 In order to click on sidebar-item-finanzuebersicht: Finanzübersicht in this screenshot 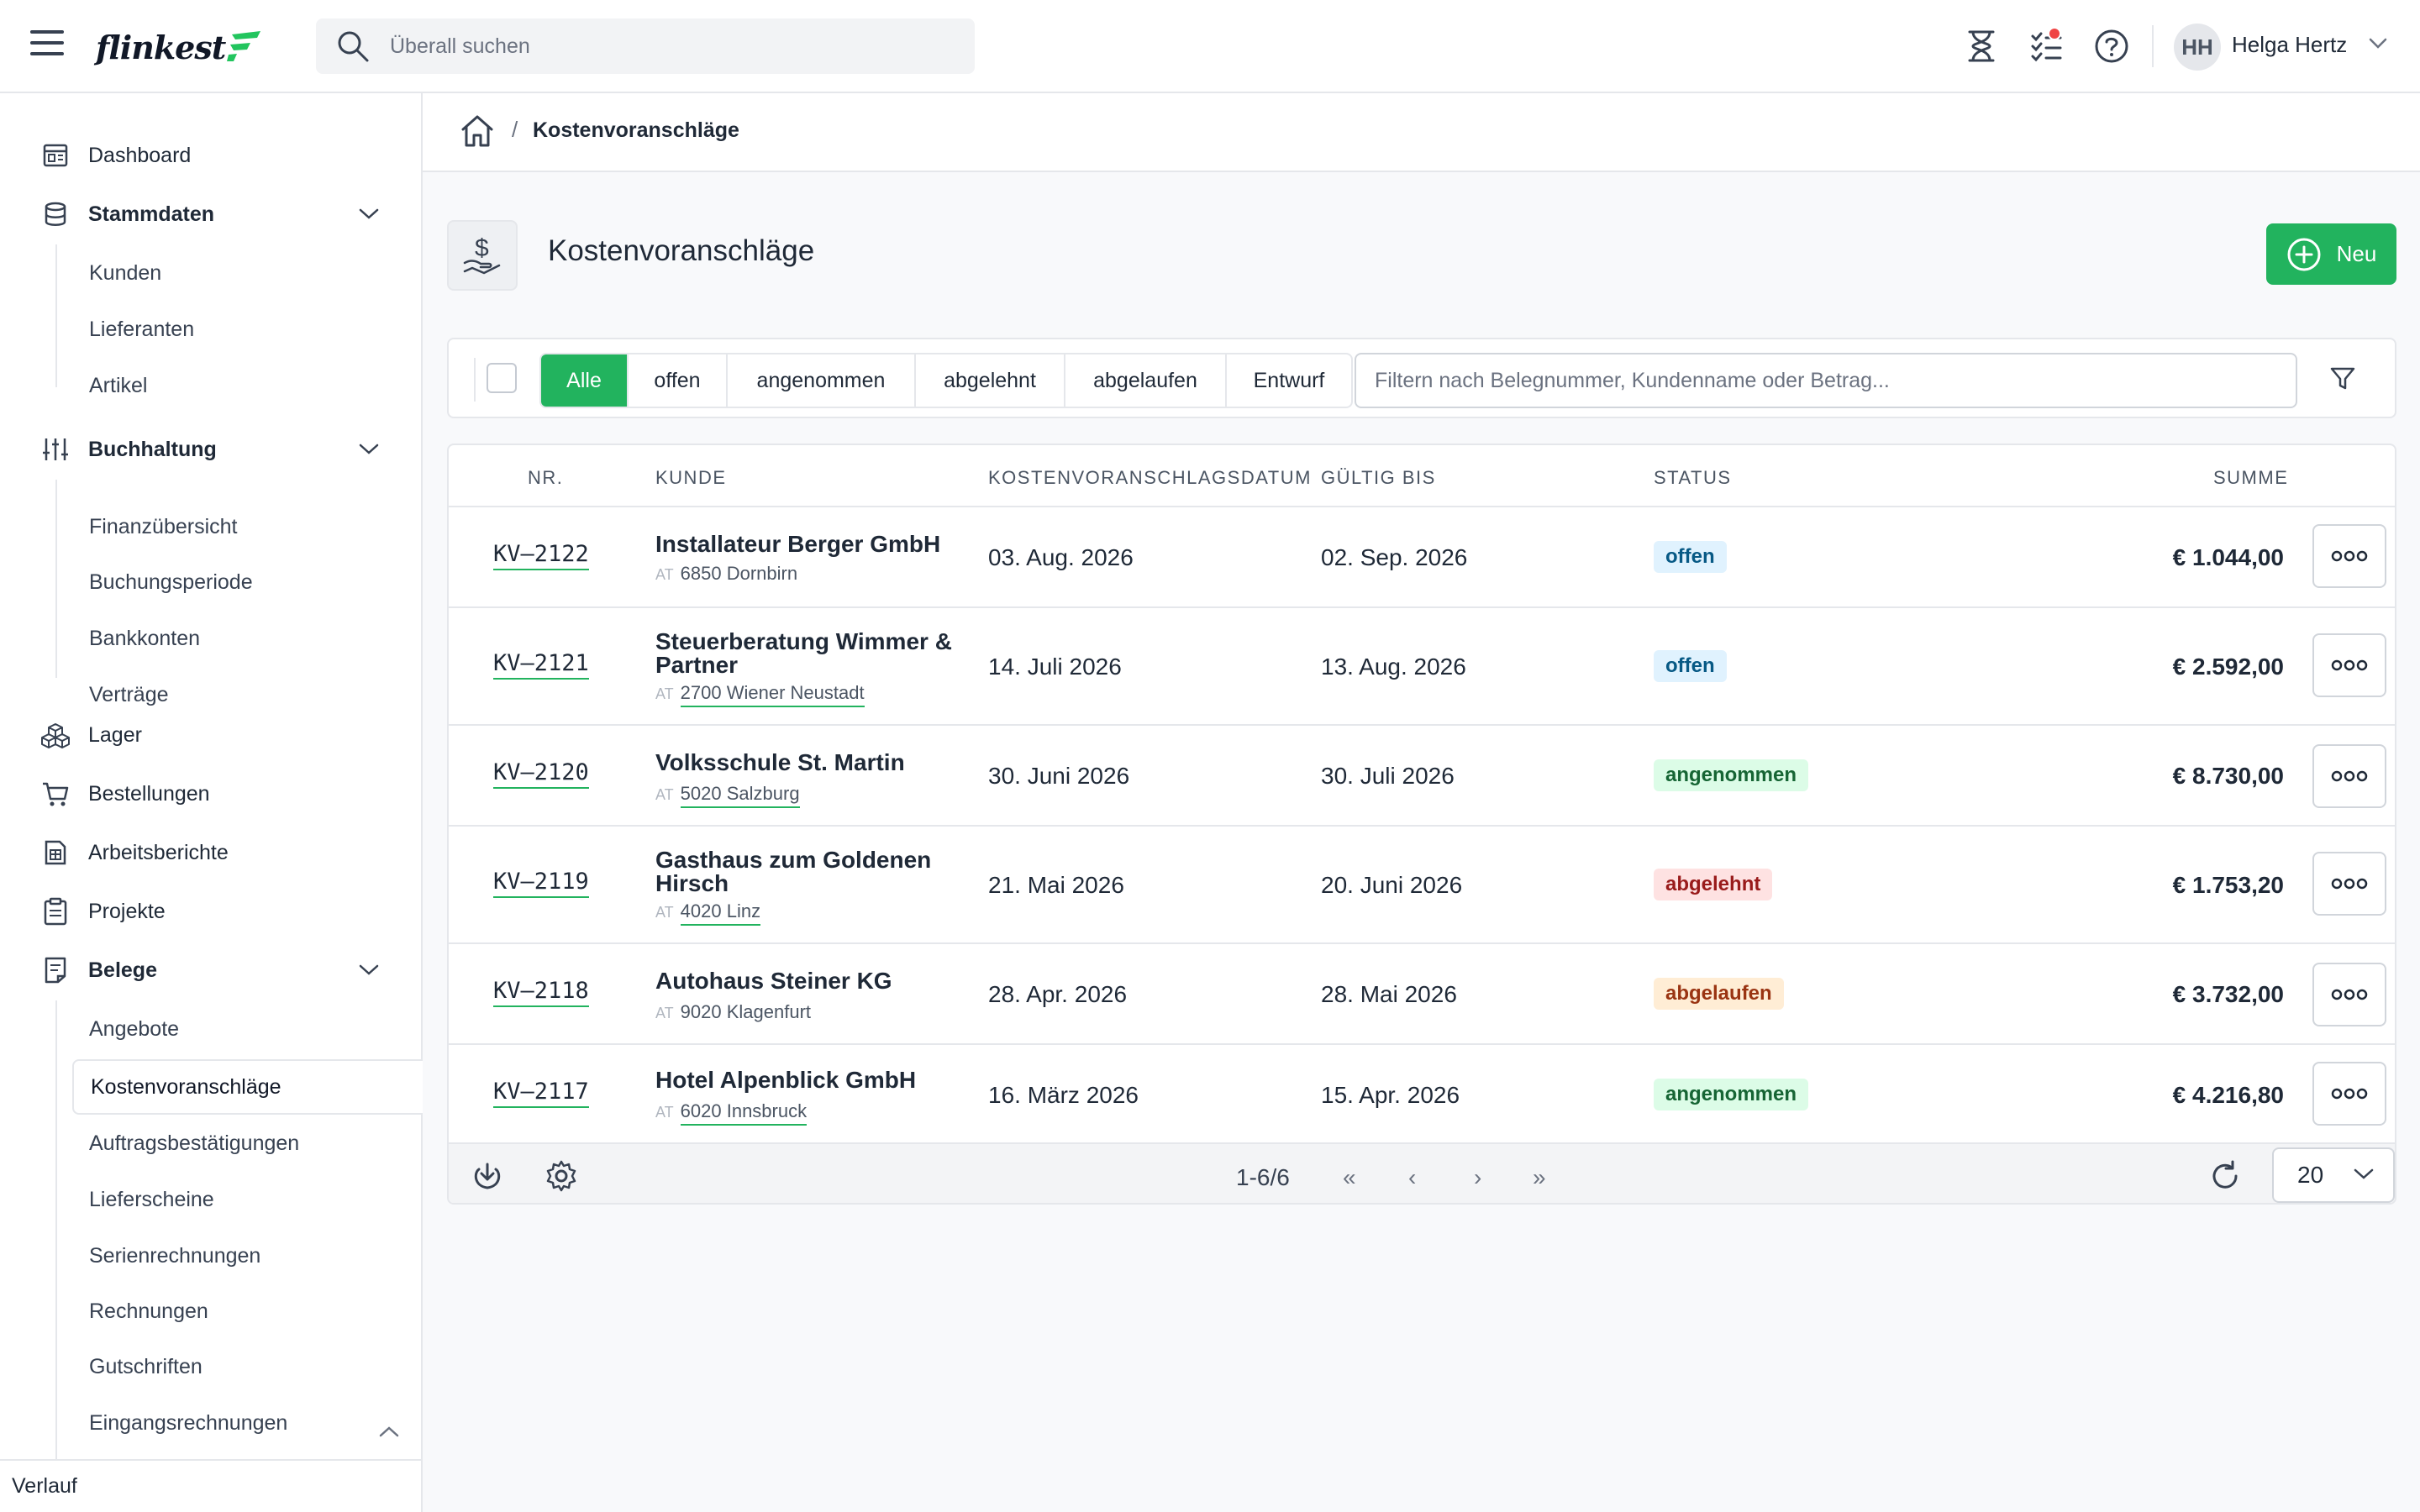, I will do `click(163, 526)`.